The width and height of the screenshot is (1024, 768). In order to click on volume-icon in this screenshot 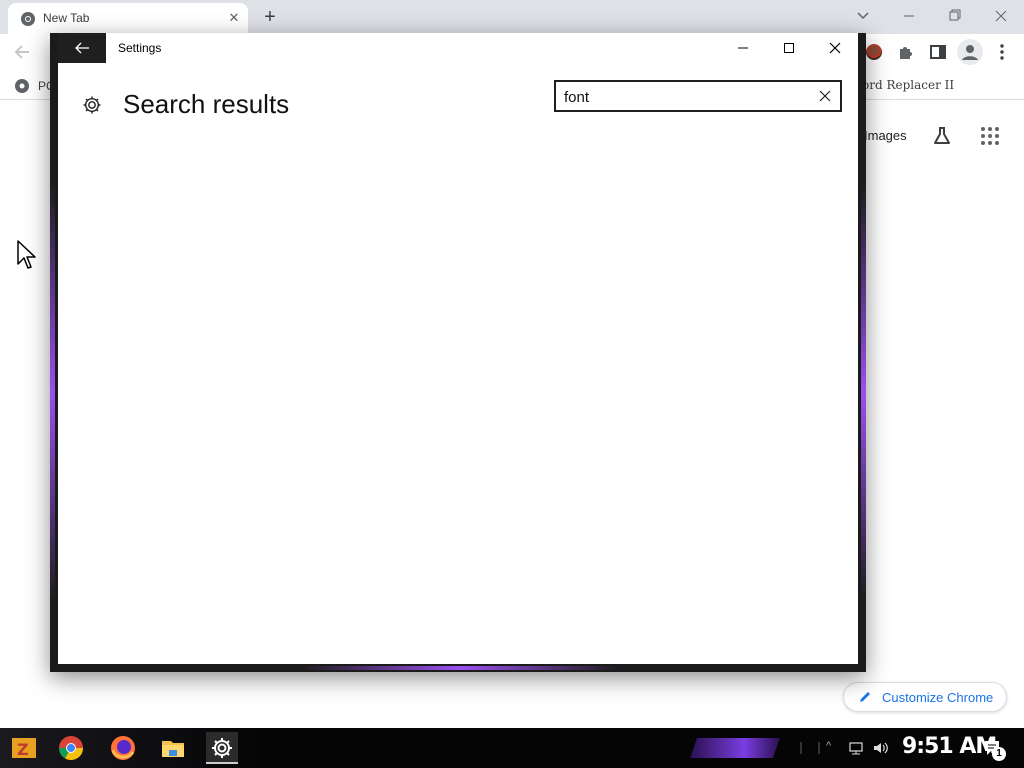, I will do `click(880, 748)`.